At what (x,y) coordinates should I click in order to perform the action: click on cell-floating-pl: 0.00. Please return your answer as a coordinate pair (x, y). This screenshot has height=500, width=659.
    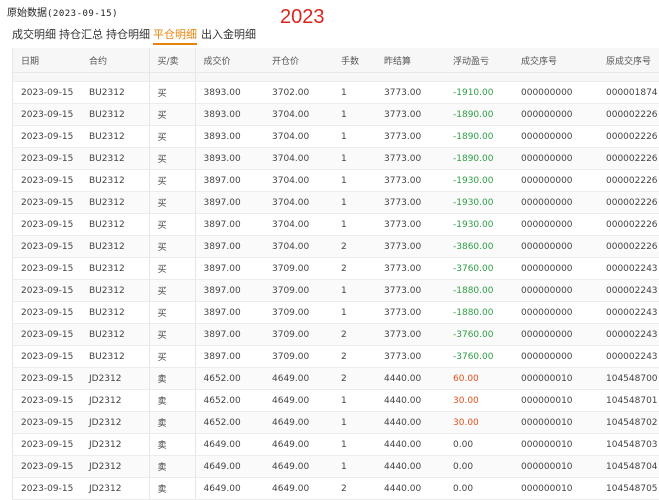
    Looking at the image, I should click on (479, 488).